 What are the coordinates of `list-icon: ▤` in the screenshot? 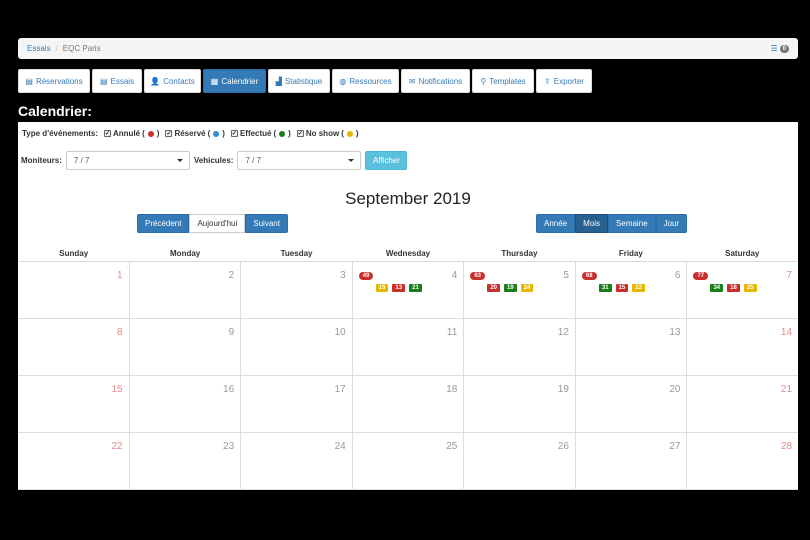 It's located at (103, 81).